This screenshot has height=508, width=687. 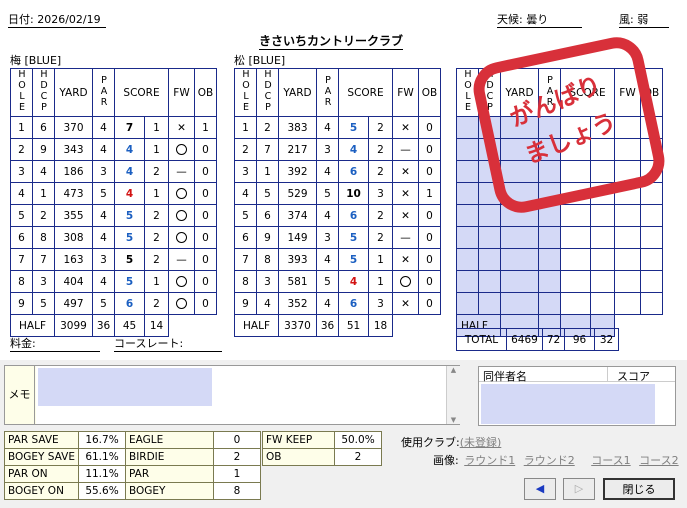 What do you see at coordinates (73, 171) in the screenshot?
I see `hole-yard: 186` at bounding box center [73, 171].